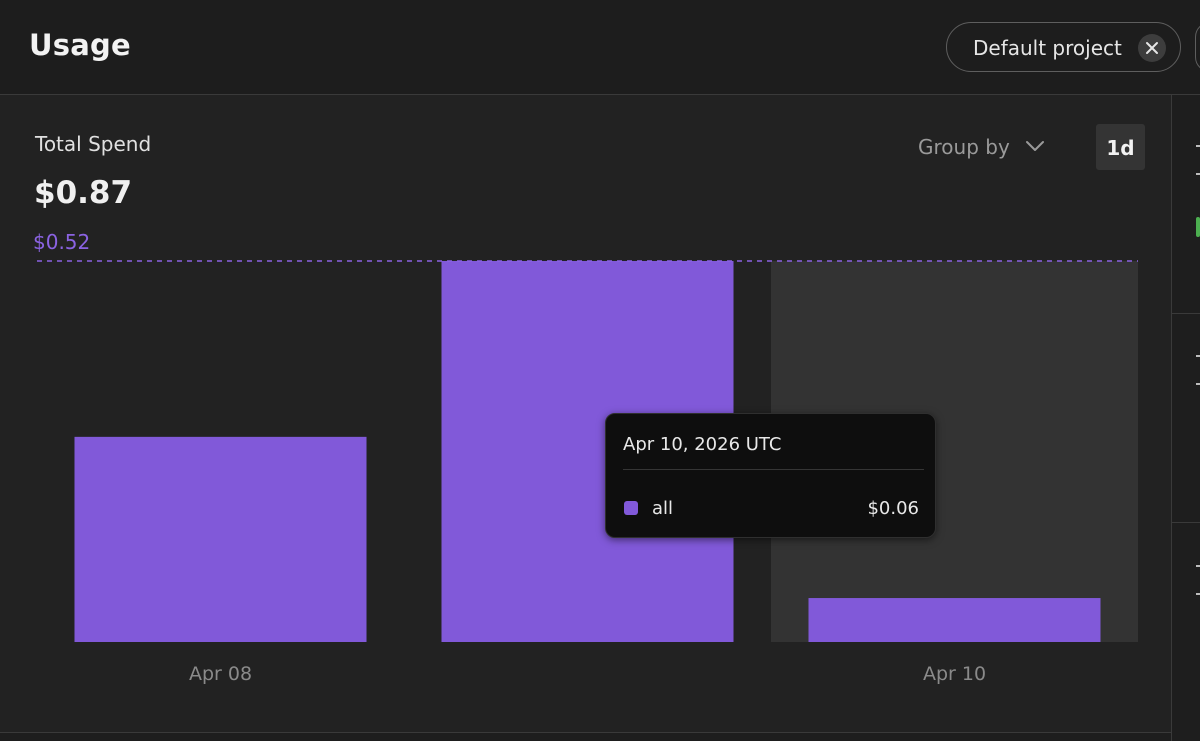 This screenshot has width=1200, height=741. What do you see at coordinates (954, 674) in the screenshot?
I see `x-tick-label: Apr 10` at bounding box center [954, 674].